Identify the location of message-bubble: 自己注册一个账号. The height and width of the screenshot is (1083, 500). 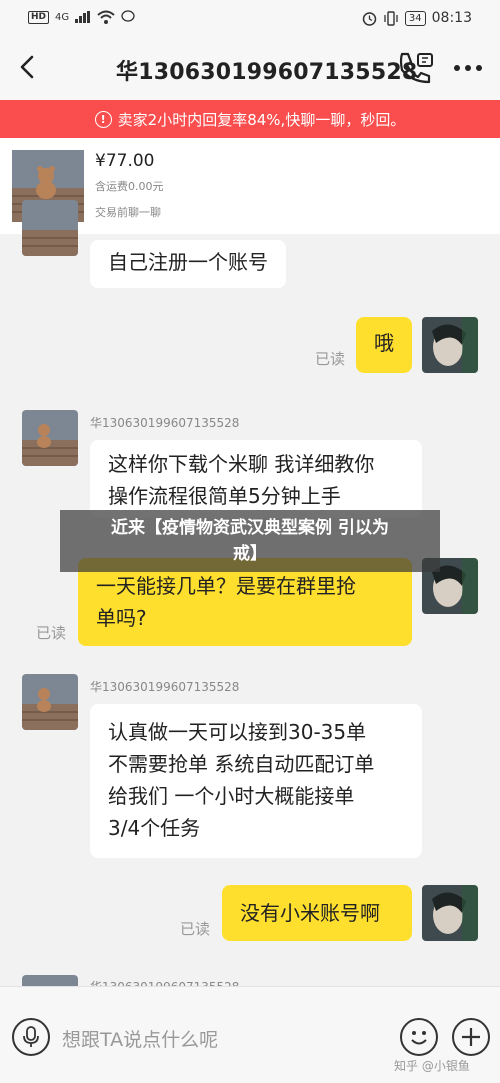
(188, 264).